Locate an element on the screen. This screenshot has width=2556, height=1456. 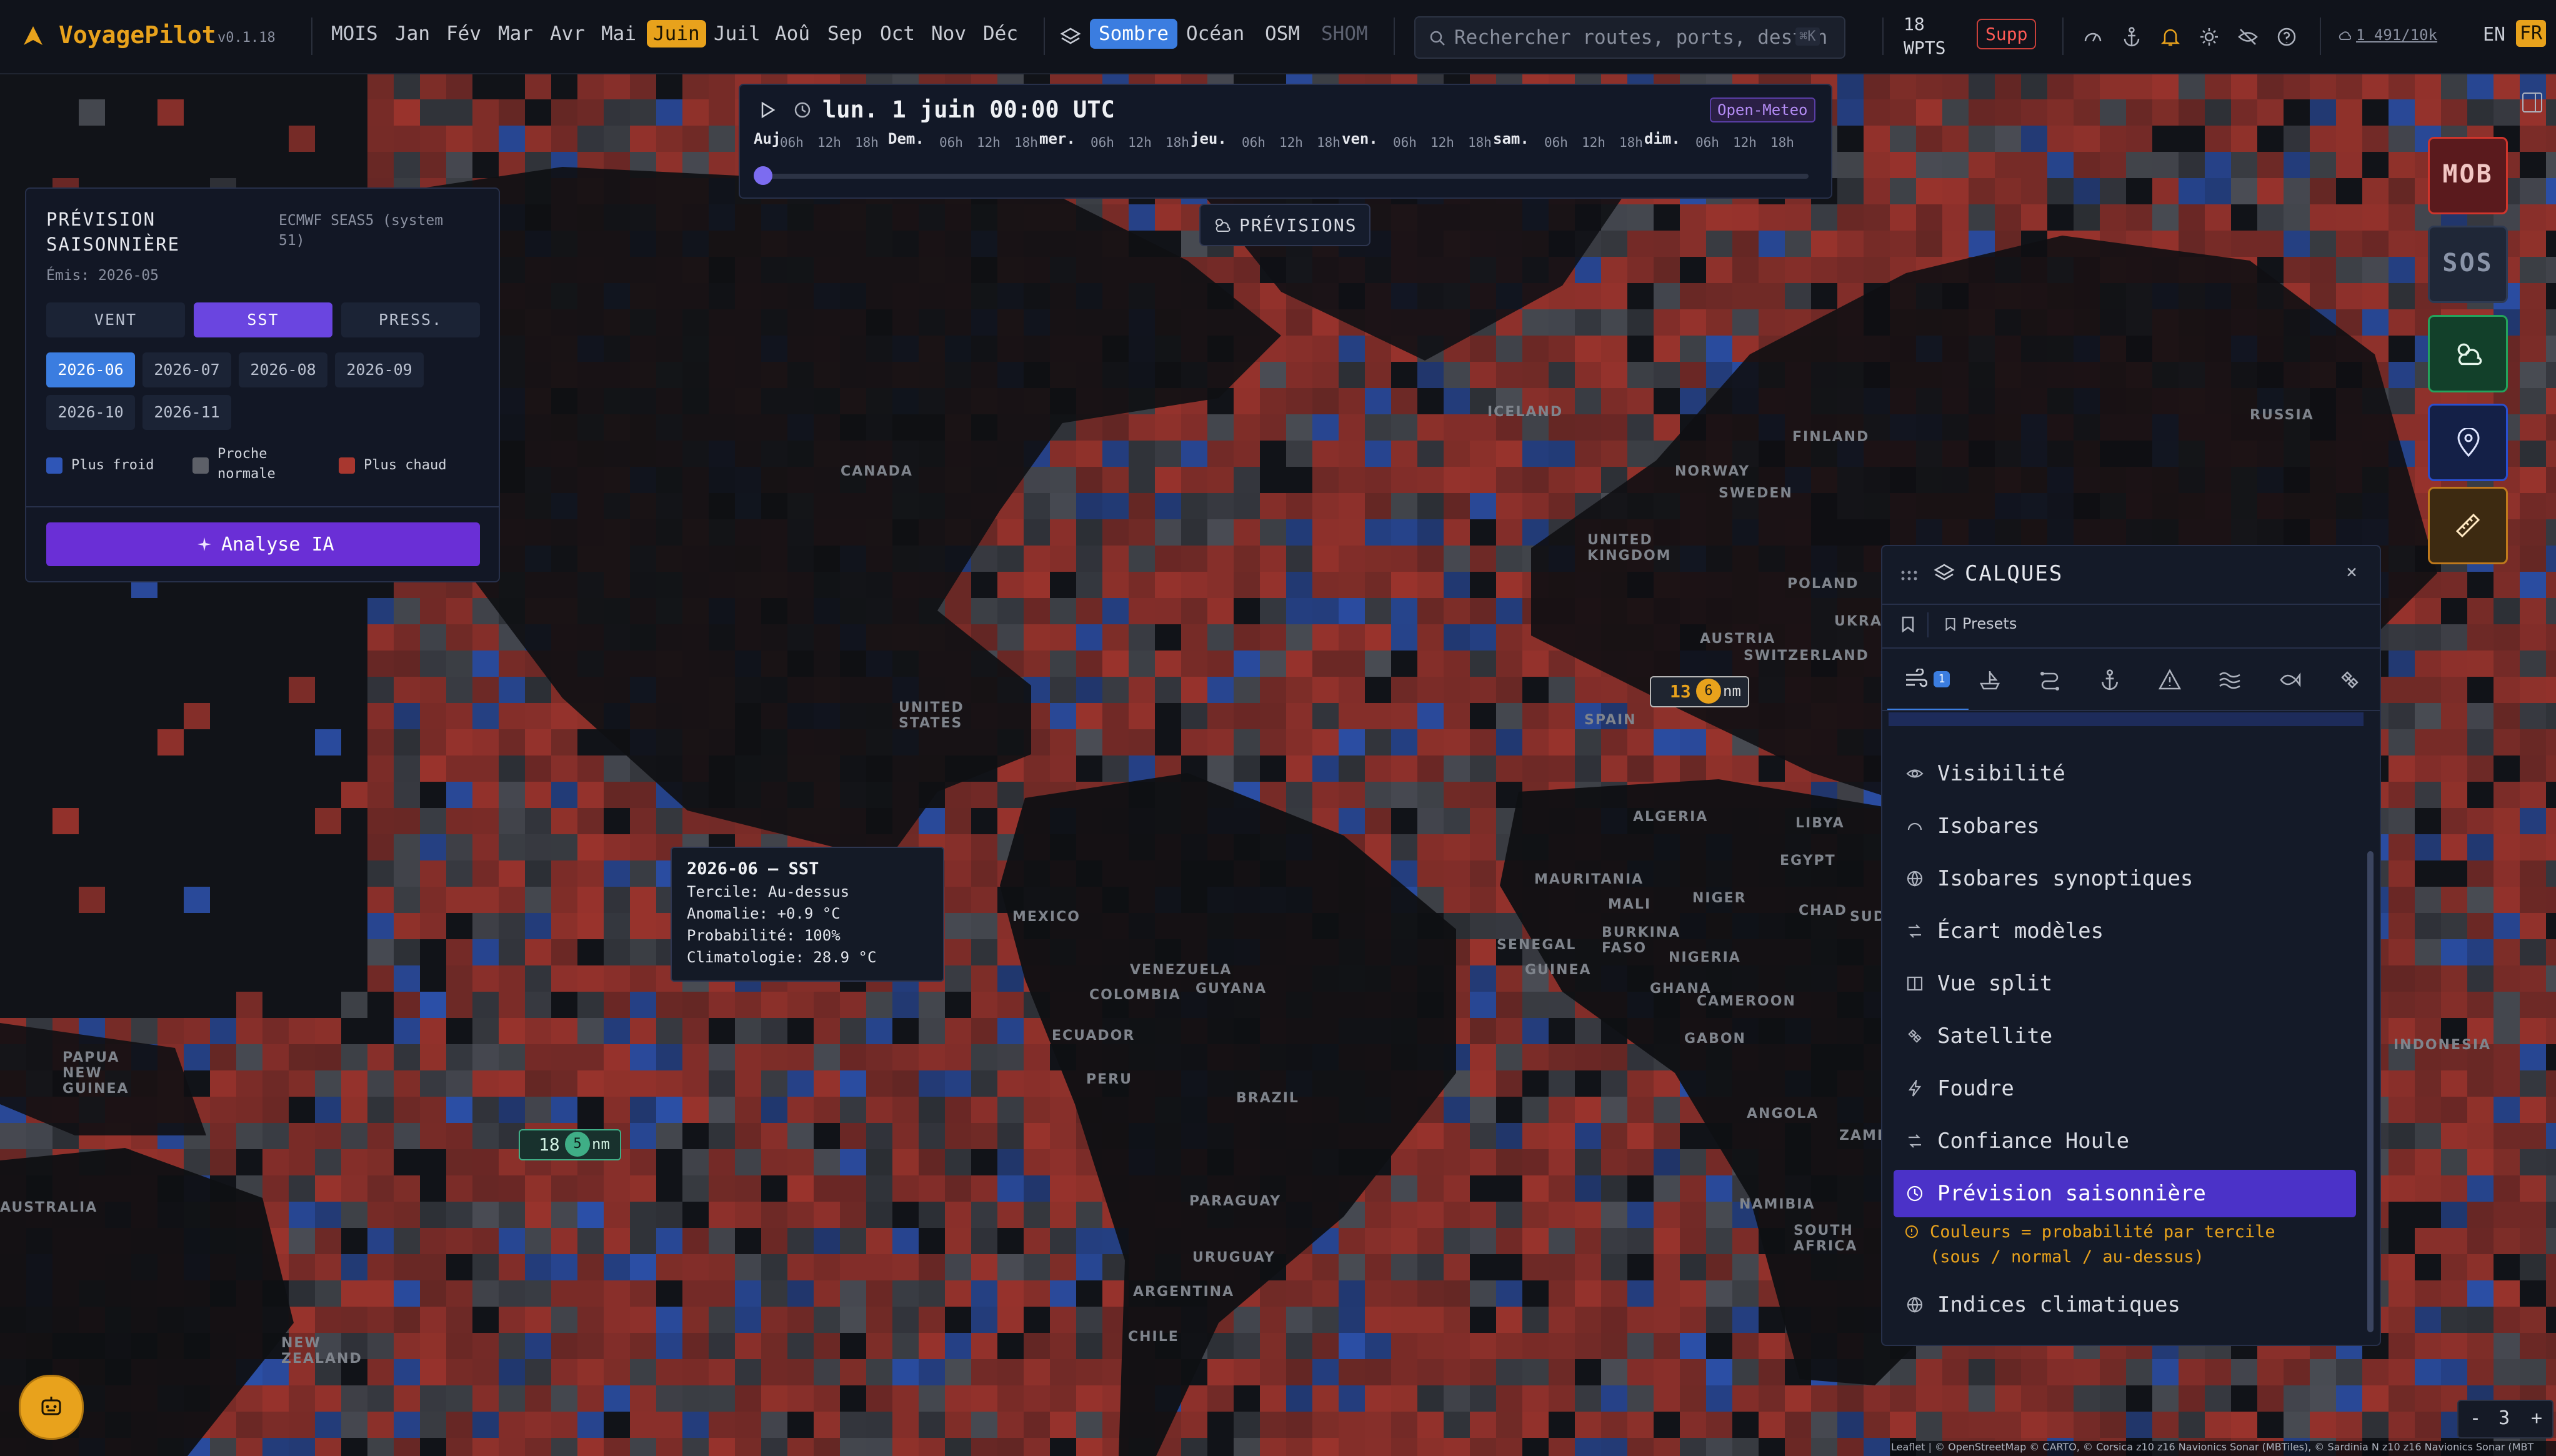
lang-en: EN is located at coordinates (2494, 35).